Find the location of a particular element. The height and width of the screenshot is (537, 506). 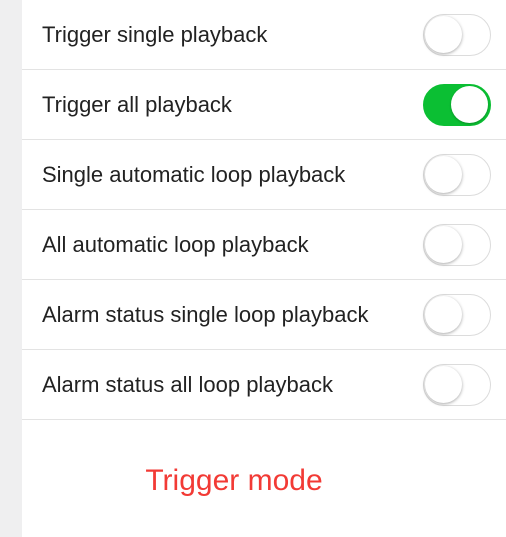

option-row-trigger-single: Trigger single playback is located at coordinates (264, 35).